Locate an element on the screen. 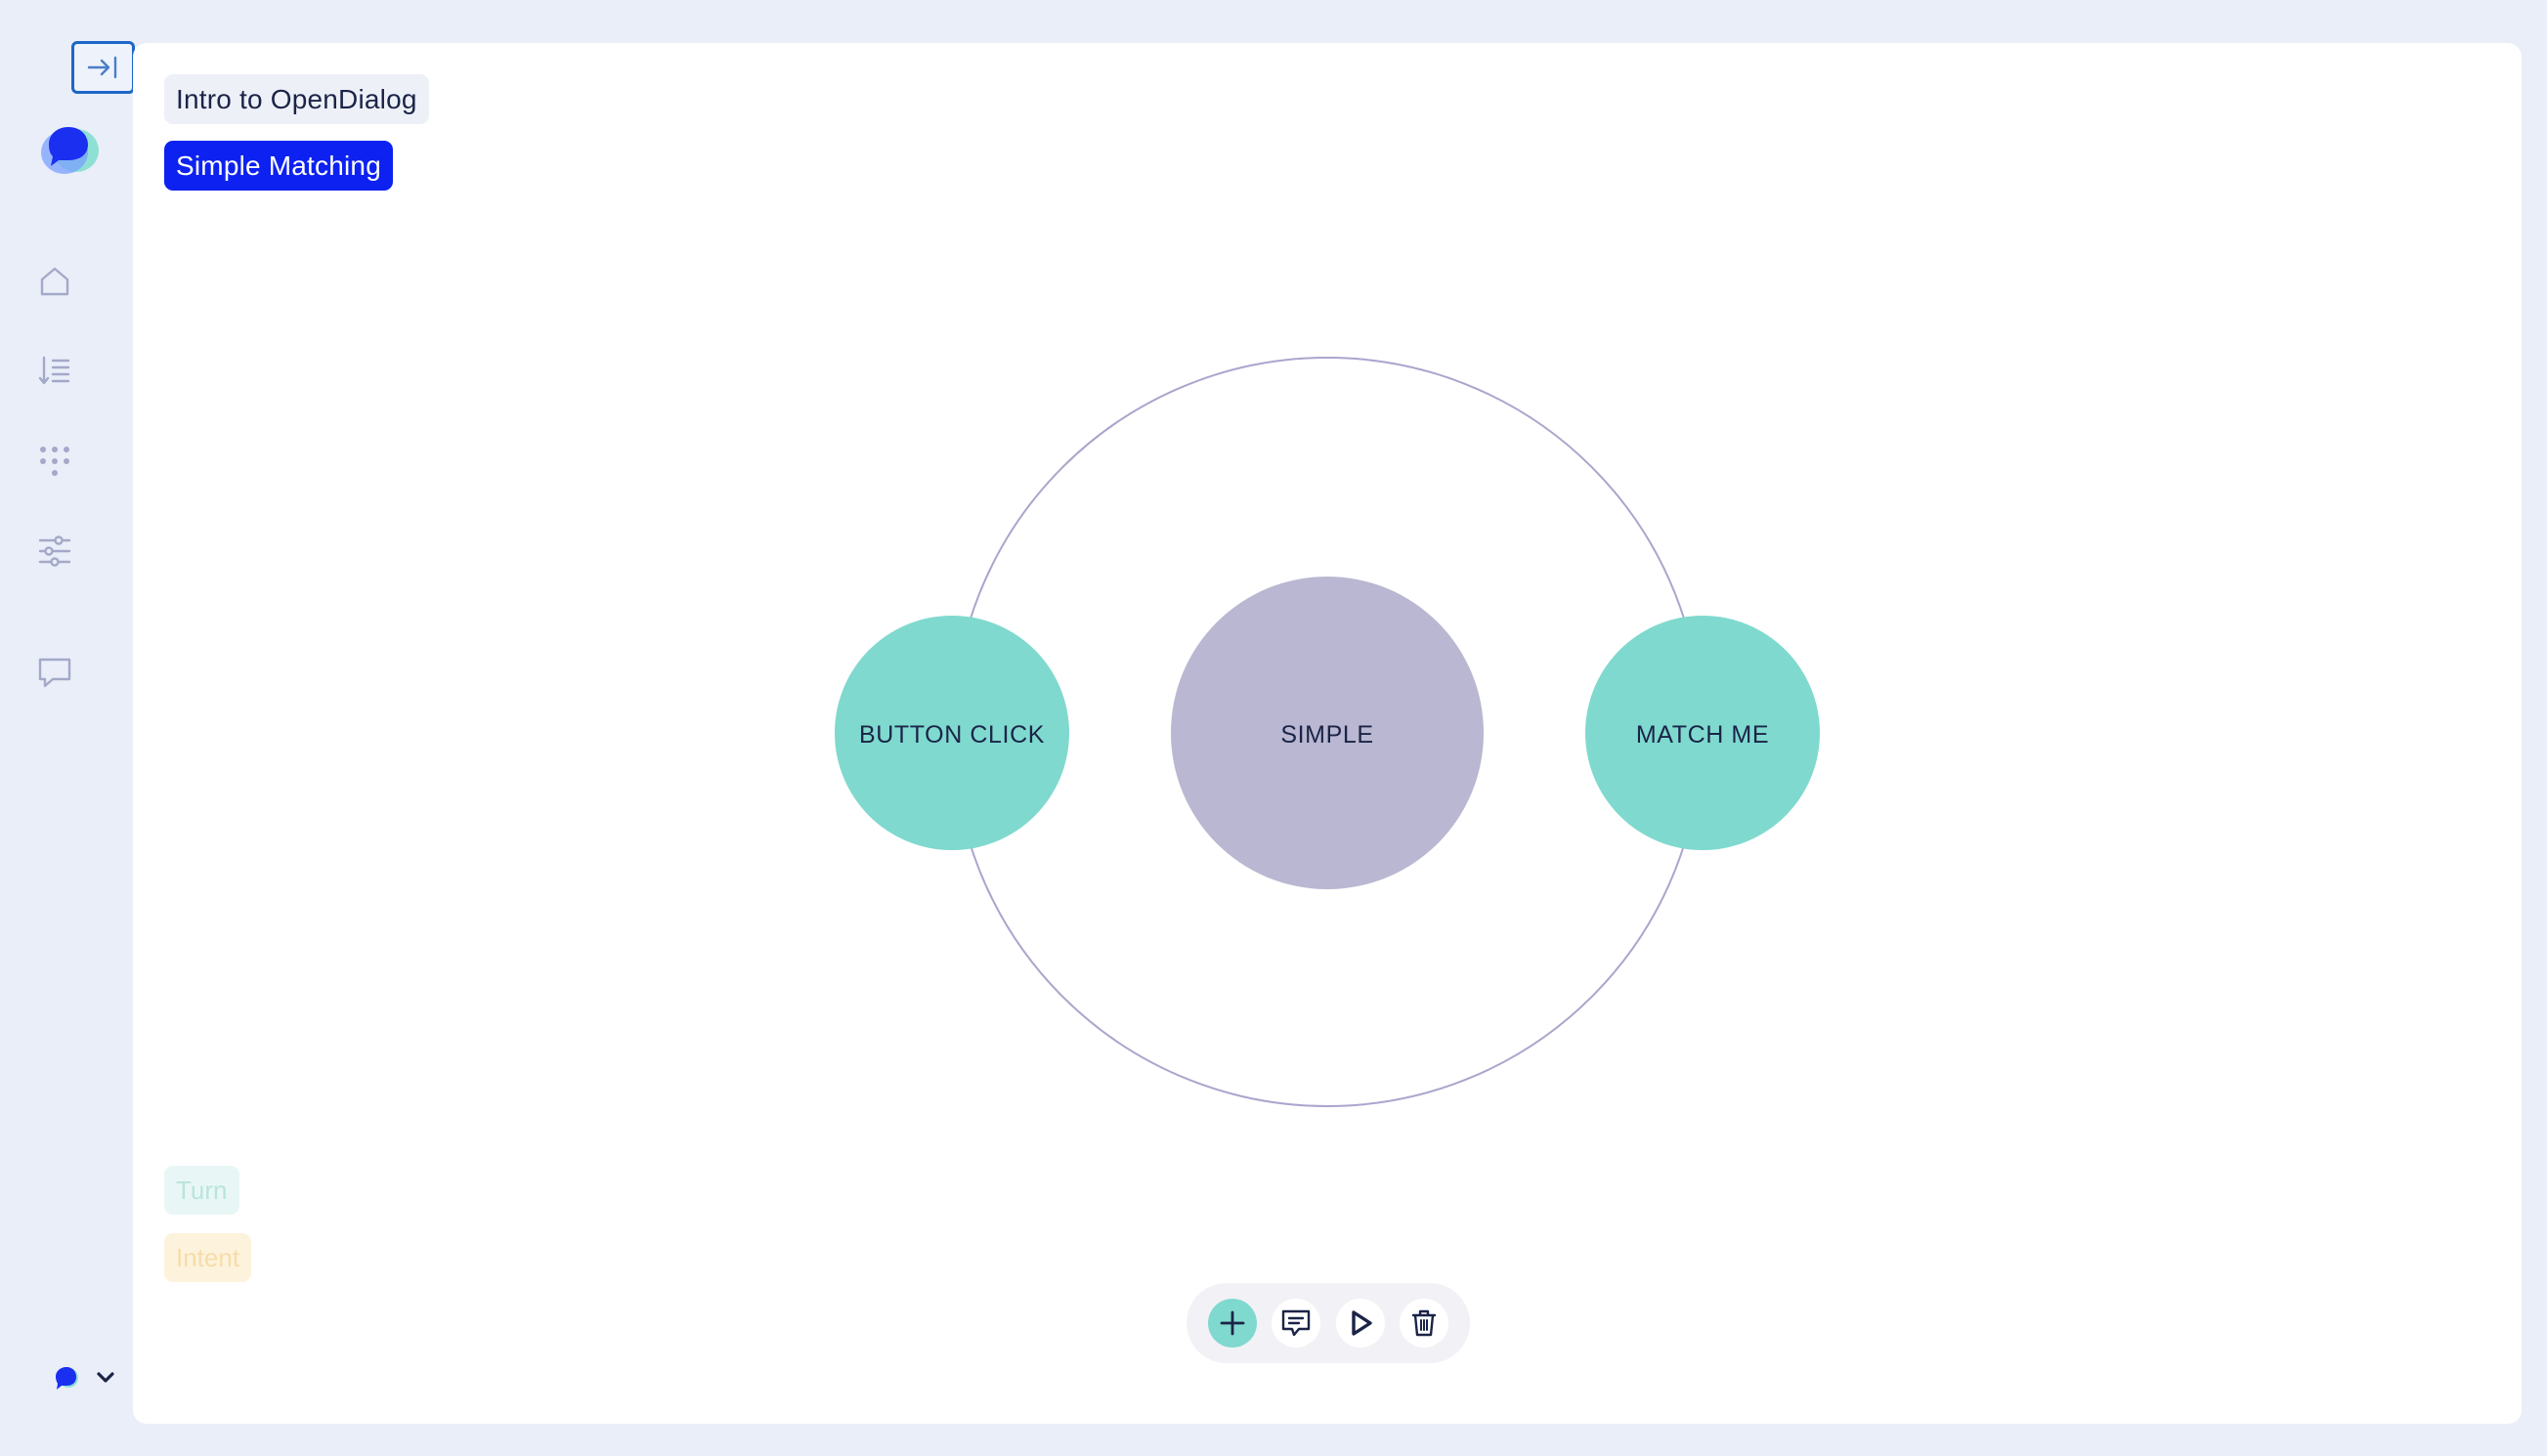 The image size is (2547, 1456). nav-apps-button is located at coordinates (54, 461).